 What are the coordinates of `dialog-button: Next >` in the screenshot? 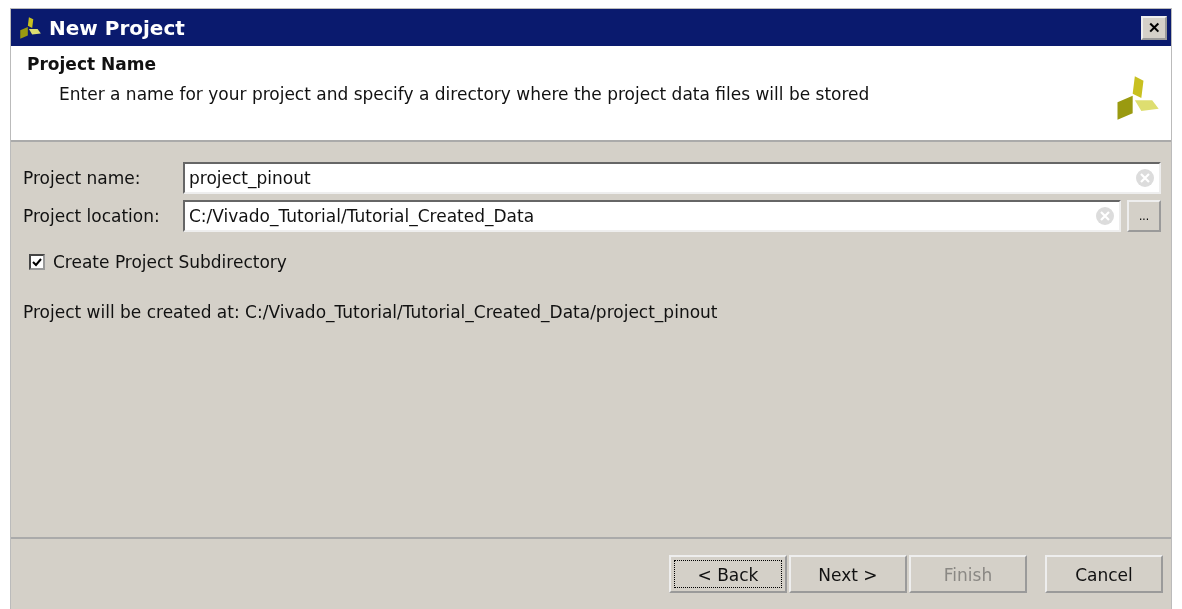 It's located at (848, 574).